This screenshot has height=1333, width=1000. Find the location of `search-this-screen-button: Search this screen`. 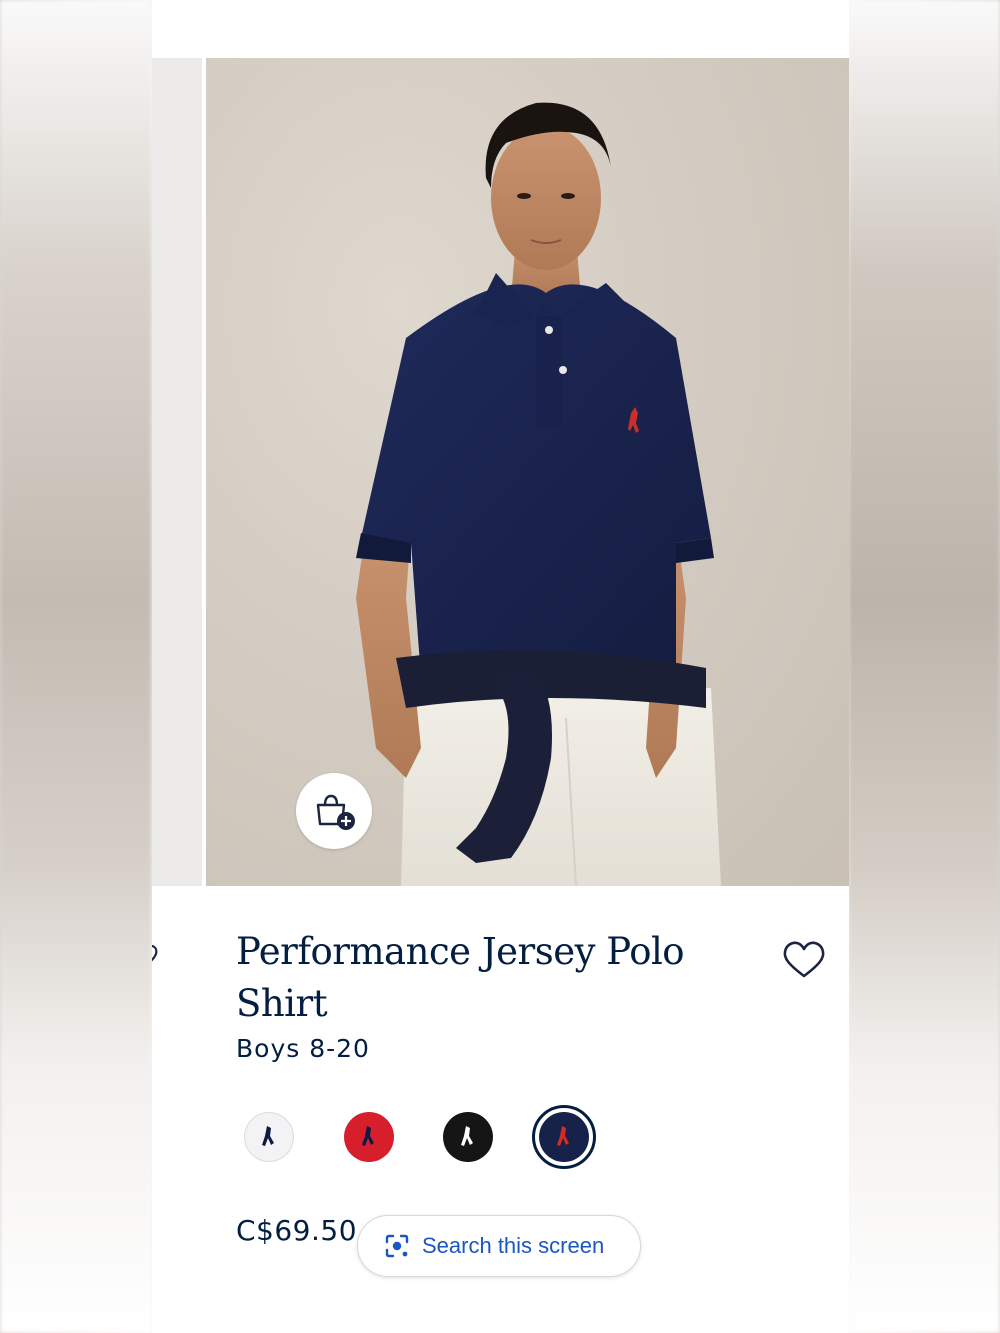

search-this-screen-button: Search this screen is located at coordinates (499, 1246).